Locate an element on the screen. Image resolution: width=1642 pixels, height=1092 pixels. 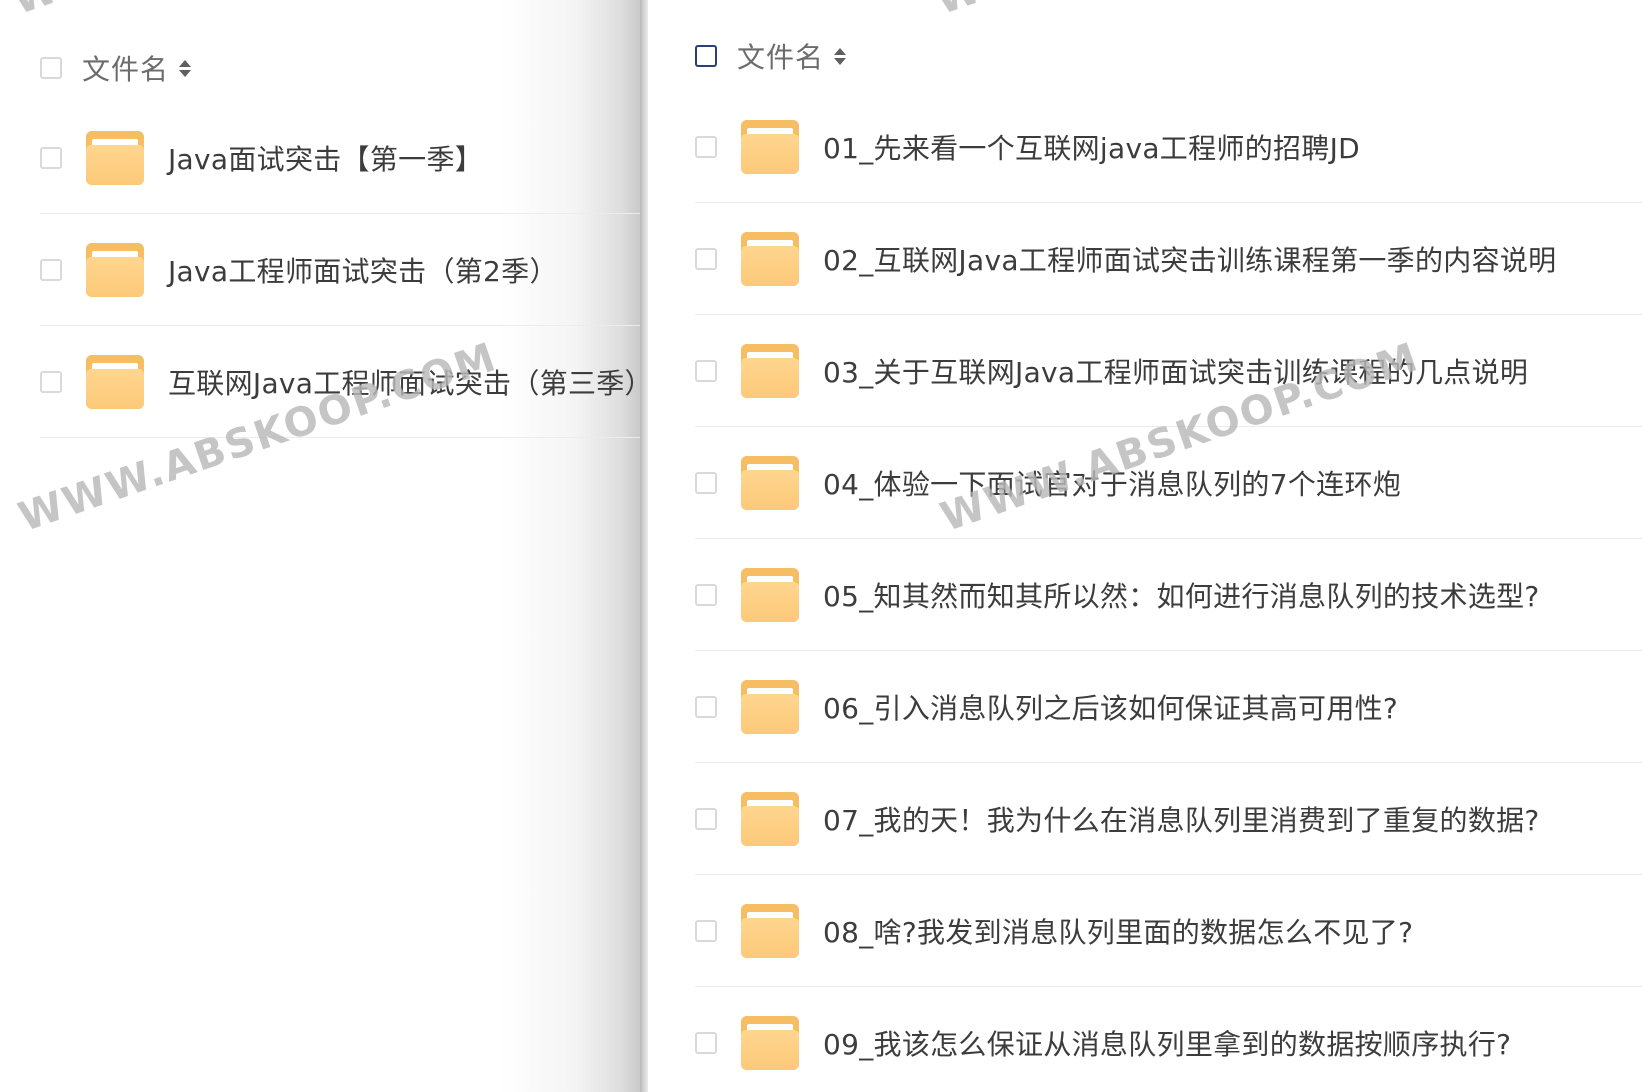
list-item: 08_啥?我发到消息队列里面的数据怎么不见了? is located at coordinates (1145, 931).